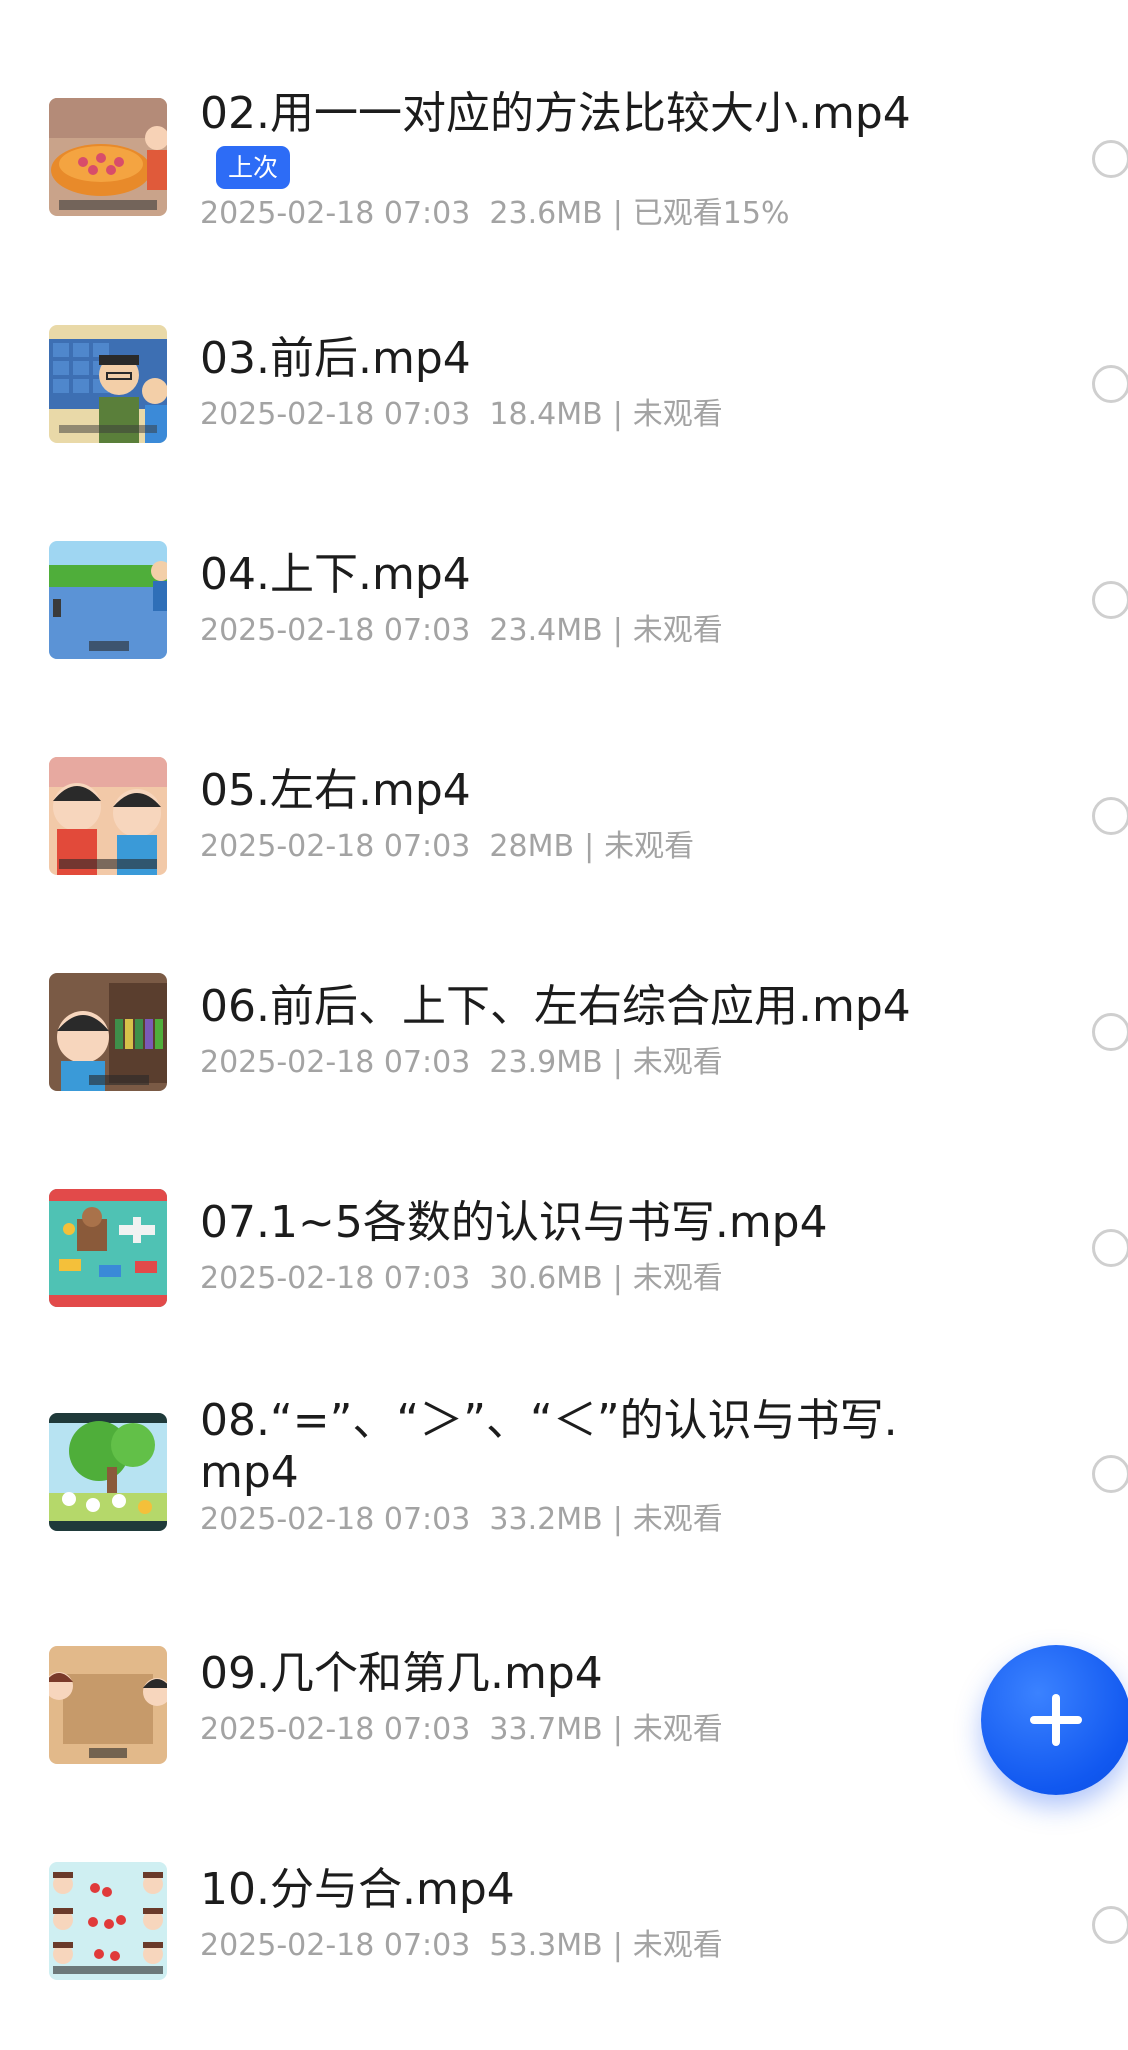 This screenshot has width=1128, height=2050. I want to click on file-meta: 2025-02-18 07:03 30.6MB | 未观看, so click(461, 1279).